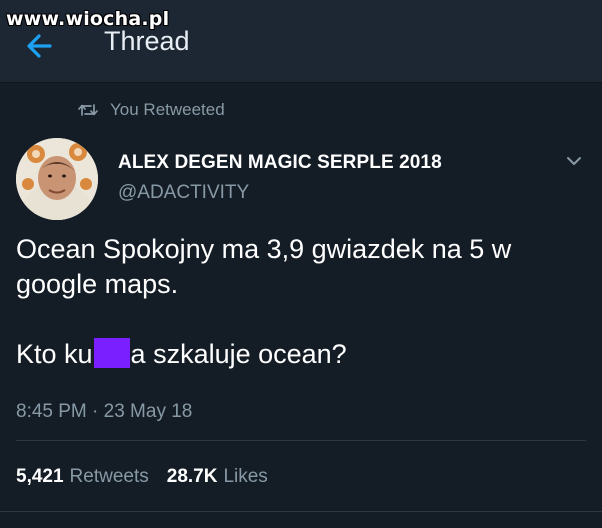 This screenshot has height=528, width=602. What do you see at coordinates (301, 511) in the screenshot?
I see `divider-bottom` at bounding box center [301, 511].